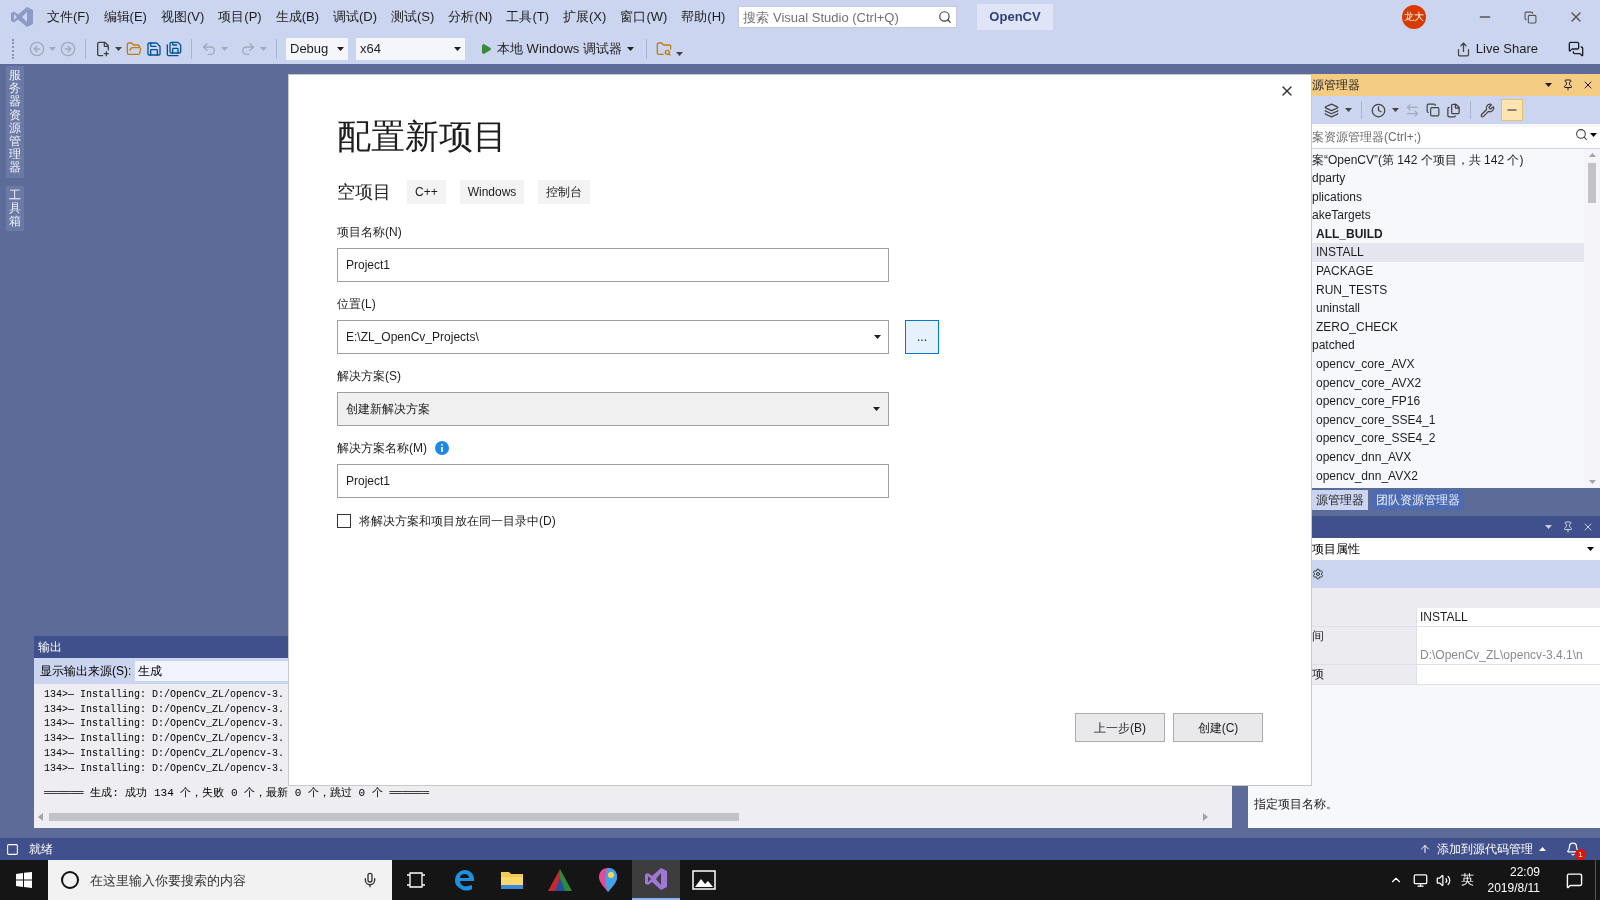 The height and width of the screenshot is (900, 1600). I want to click on menu-item: 调试(D), so click(355, 17).